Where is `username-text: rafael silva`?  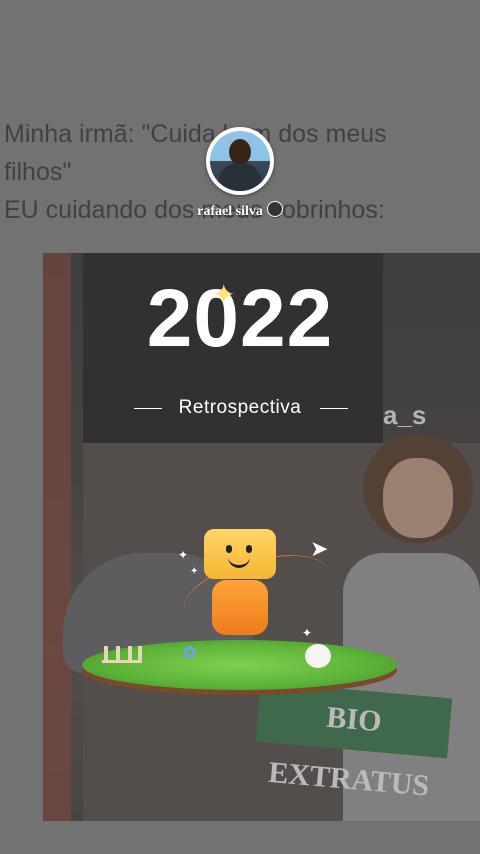 username-text: rafael silva is located at coordinates (230, 211).